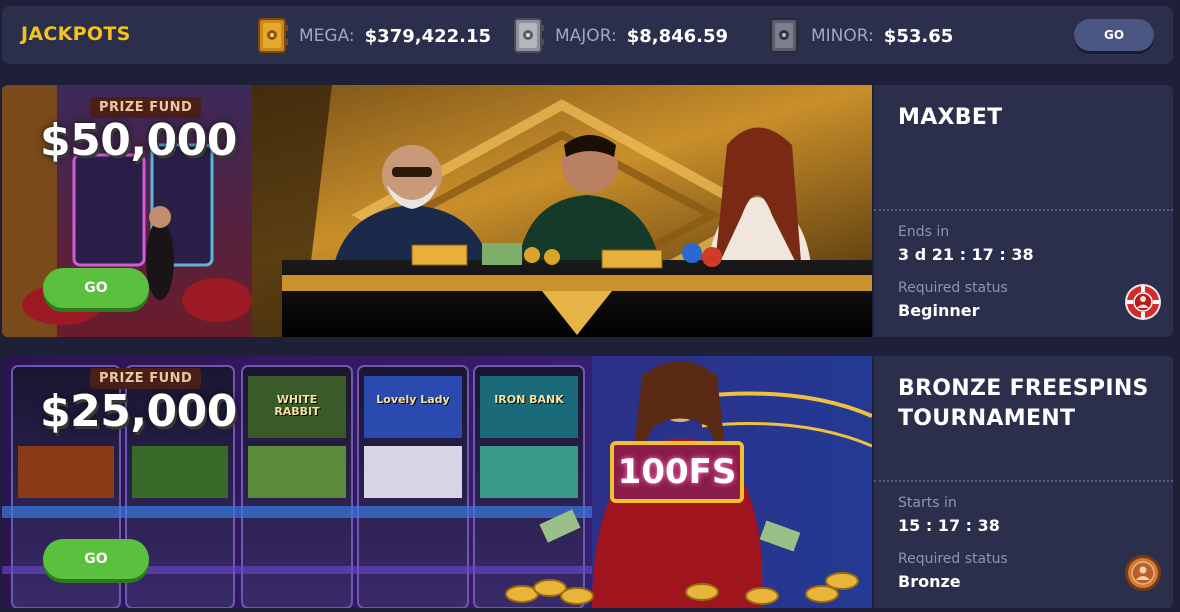  Describe the element at coordinates (76, 34) in the screenshot. I see `jackpots-title: JACKPOTS` at that location.